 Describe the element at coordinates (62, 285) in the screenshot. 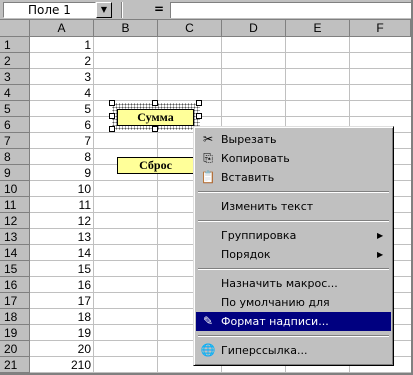

I see `cell-a: 16` at that location.